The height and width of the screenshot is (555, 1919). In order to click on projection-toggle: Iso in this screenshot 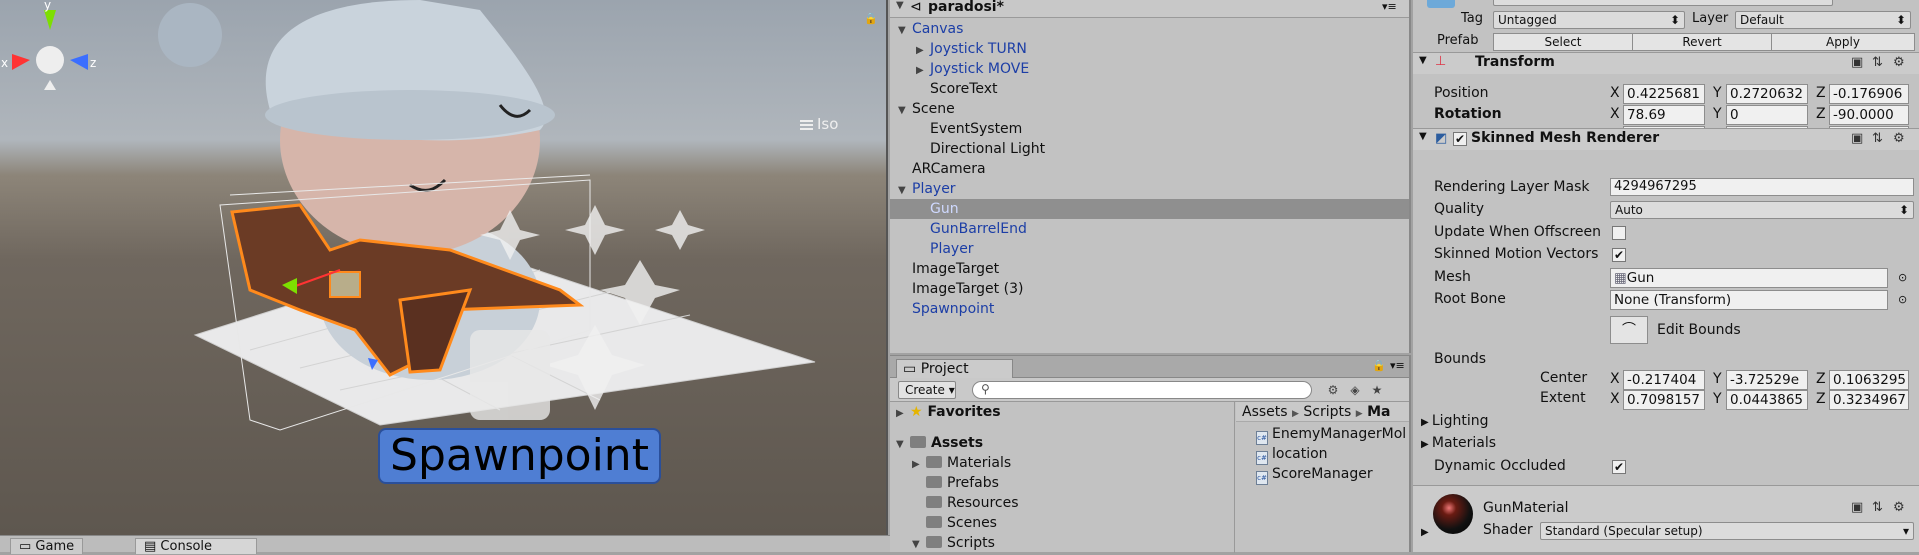, I will do `click(819, 124)`.